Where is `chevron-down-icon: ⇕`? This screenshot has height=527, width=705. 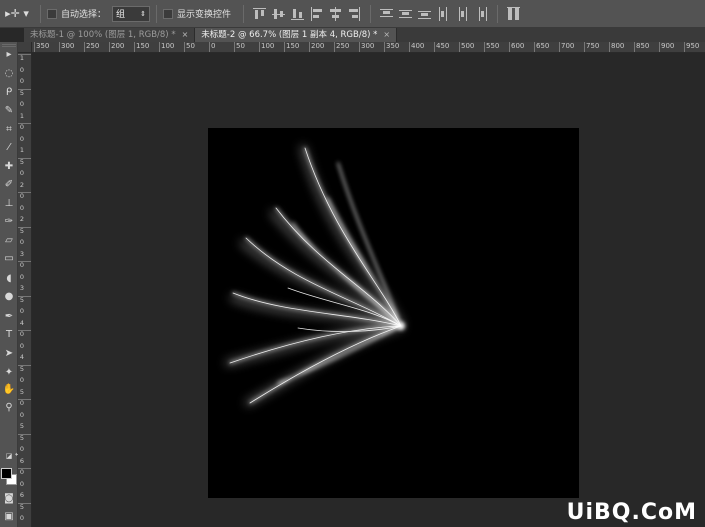
chevron-down-icon: ⇕ is located at coordinates (143, 13).